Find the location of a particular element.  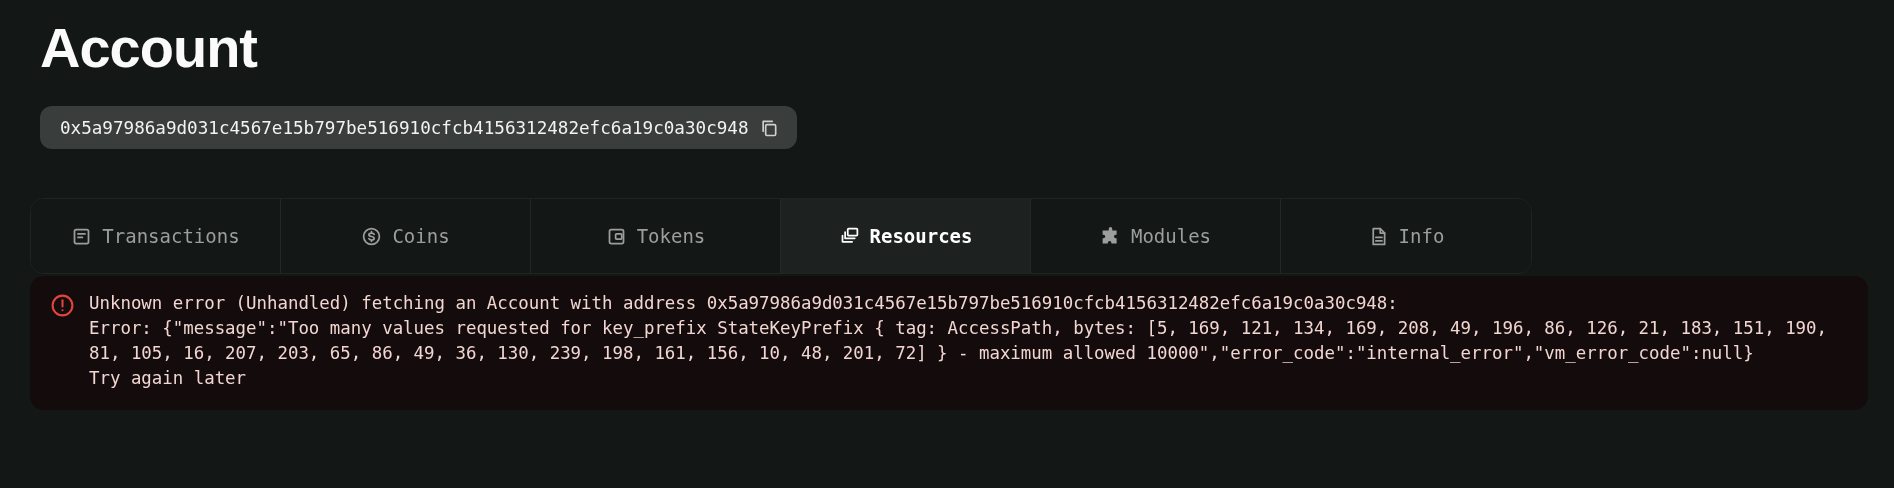

error-message: Unknown error (Unhandled) fetching an Account with address 0x5a97986a9d031c4567e15b797be516910cfcb4156312482efc6a19c0a30c948: is located at coordinates (744, 303).